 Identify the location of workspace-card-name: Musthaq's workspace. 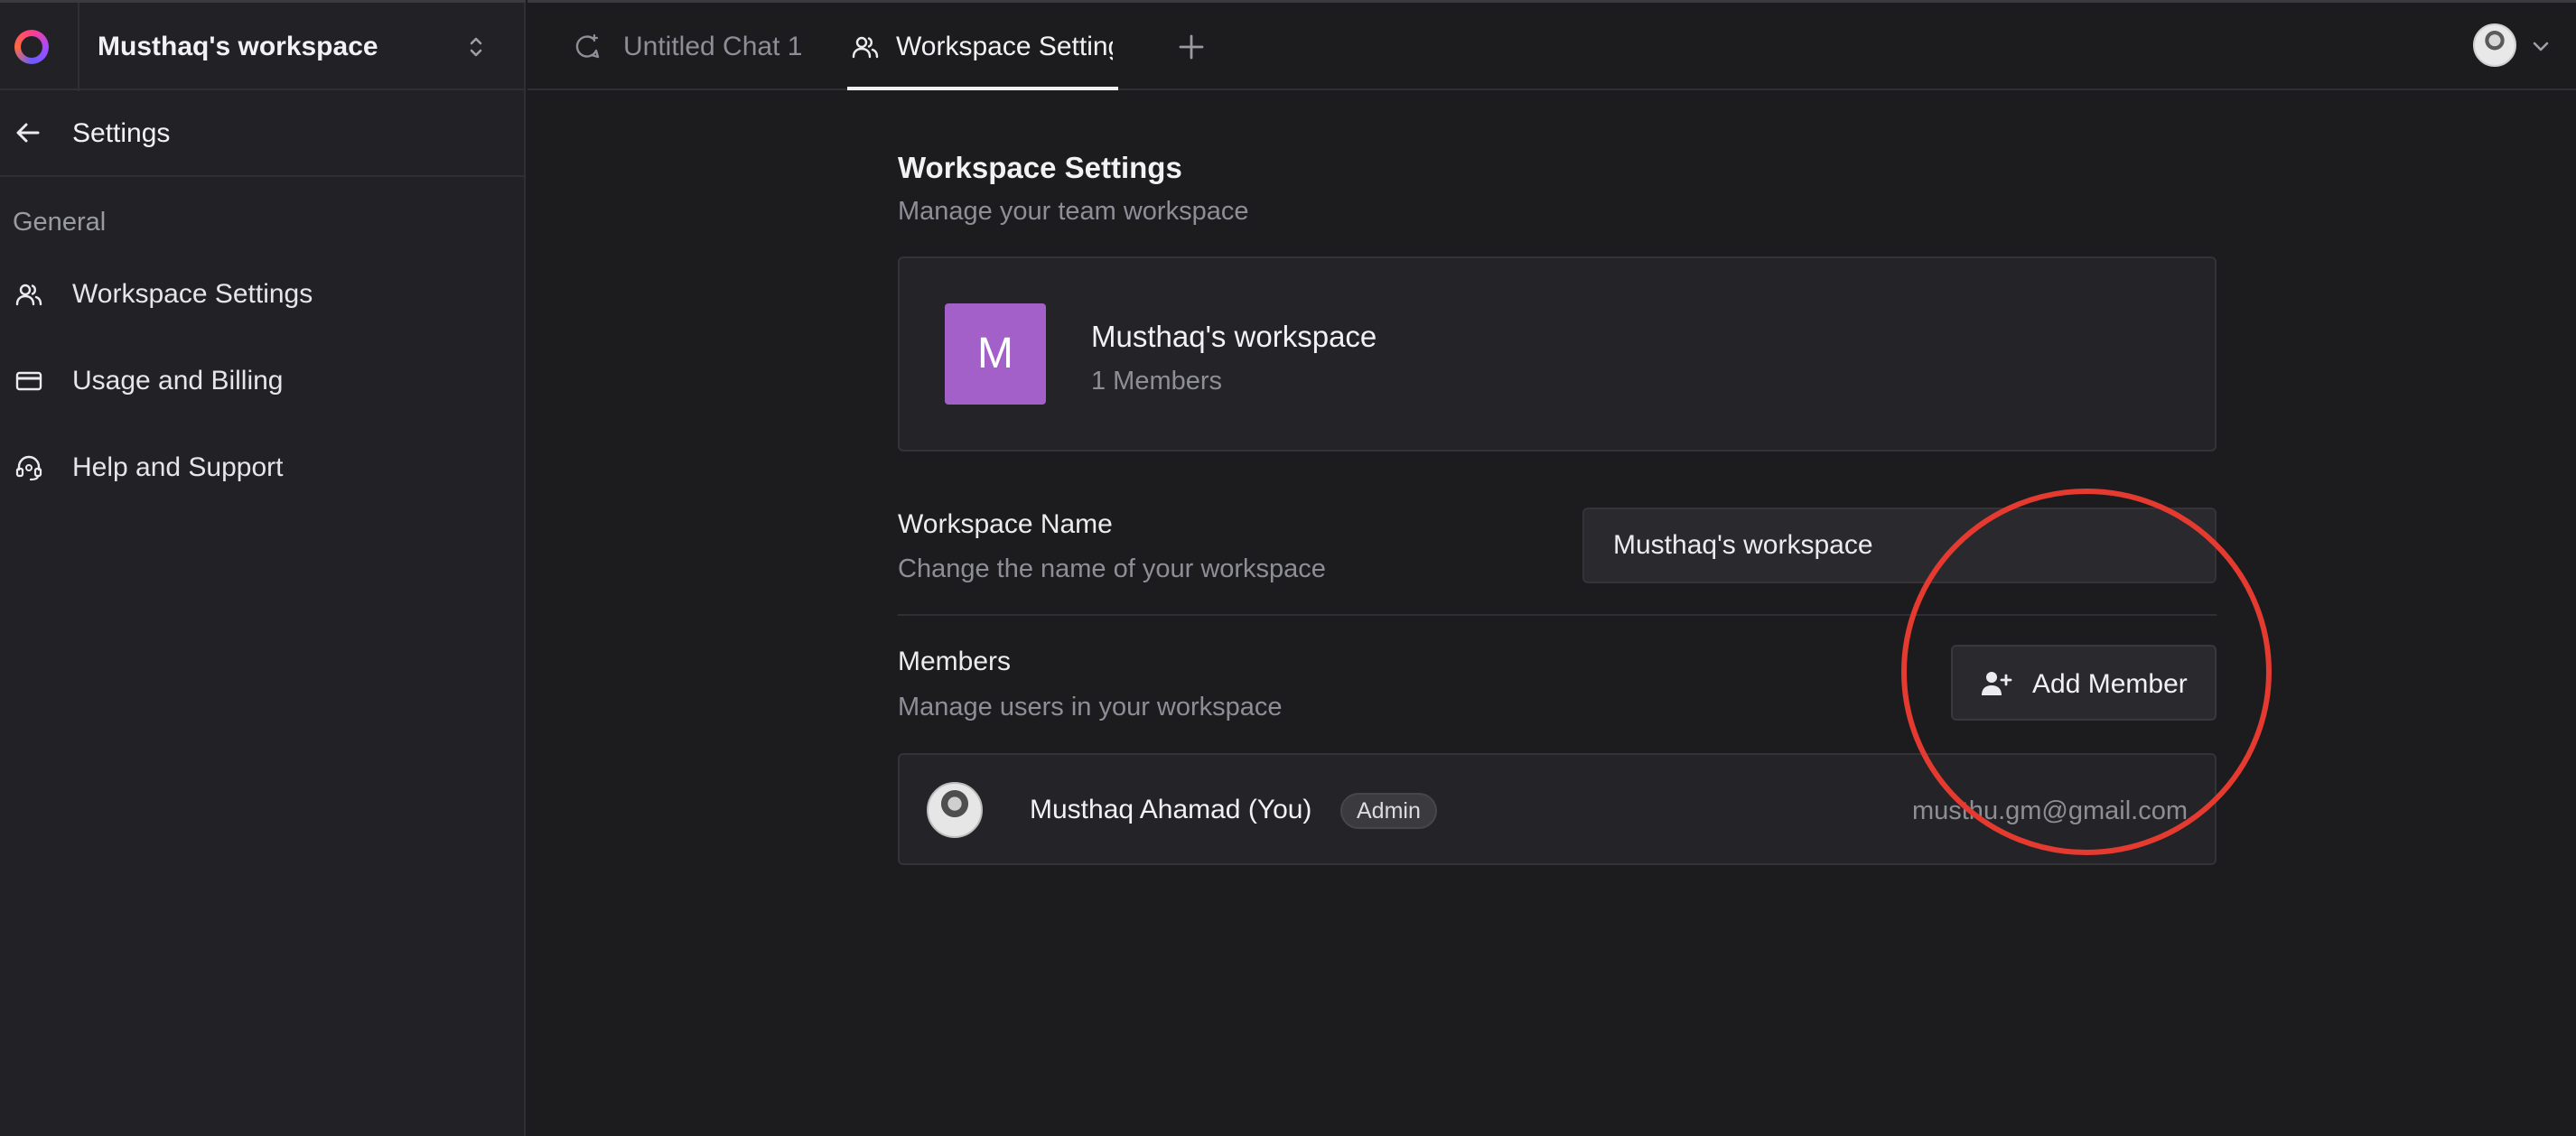
(1234, 336).